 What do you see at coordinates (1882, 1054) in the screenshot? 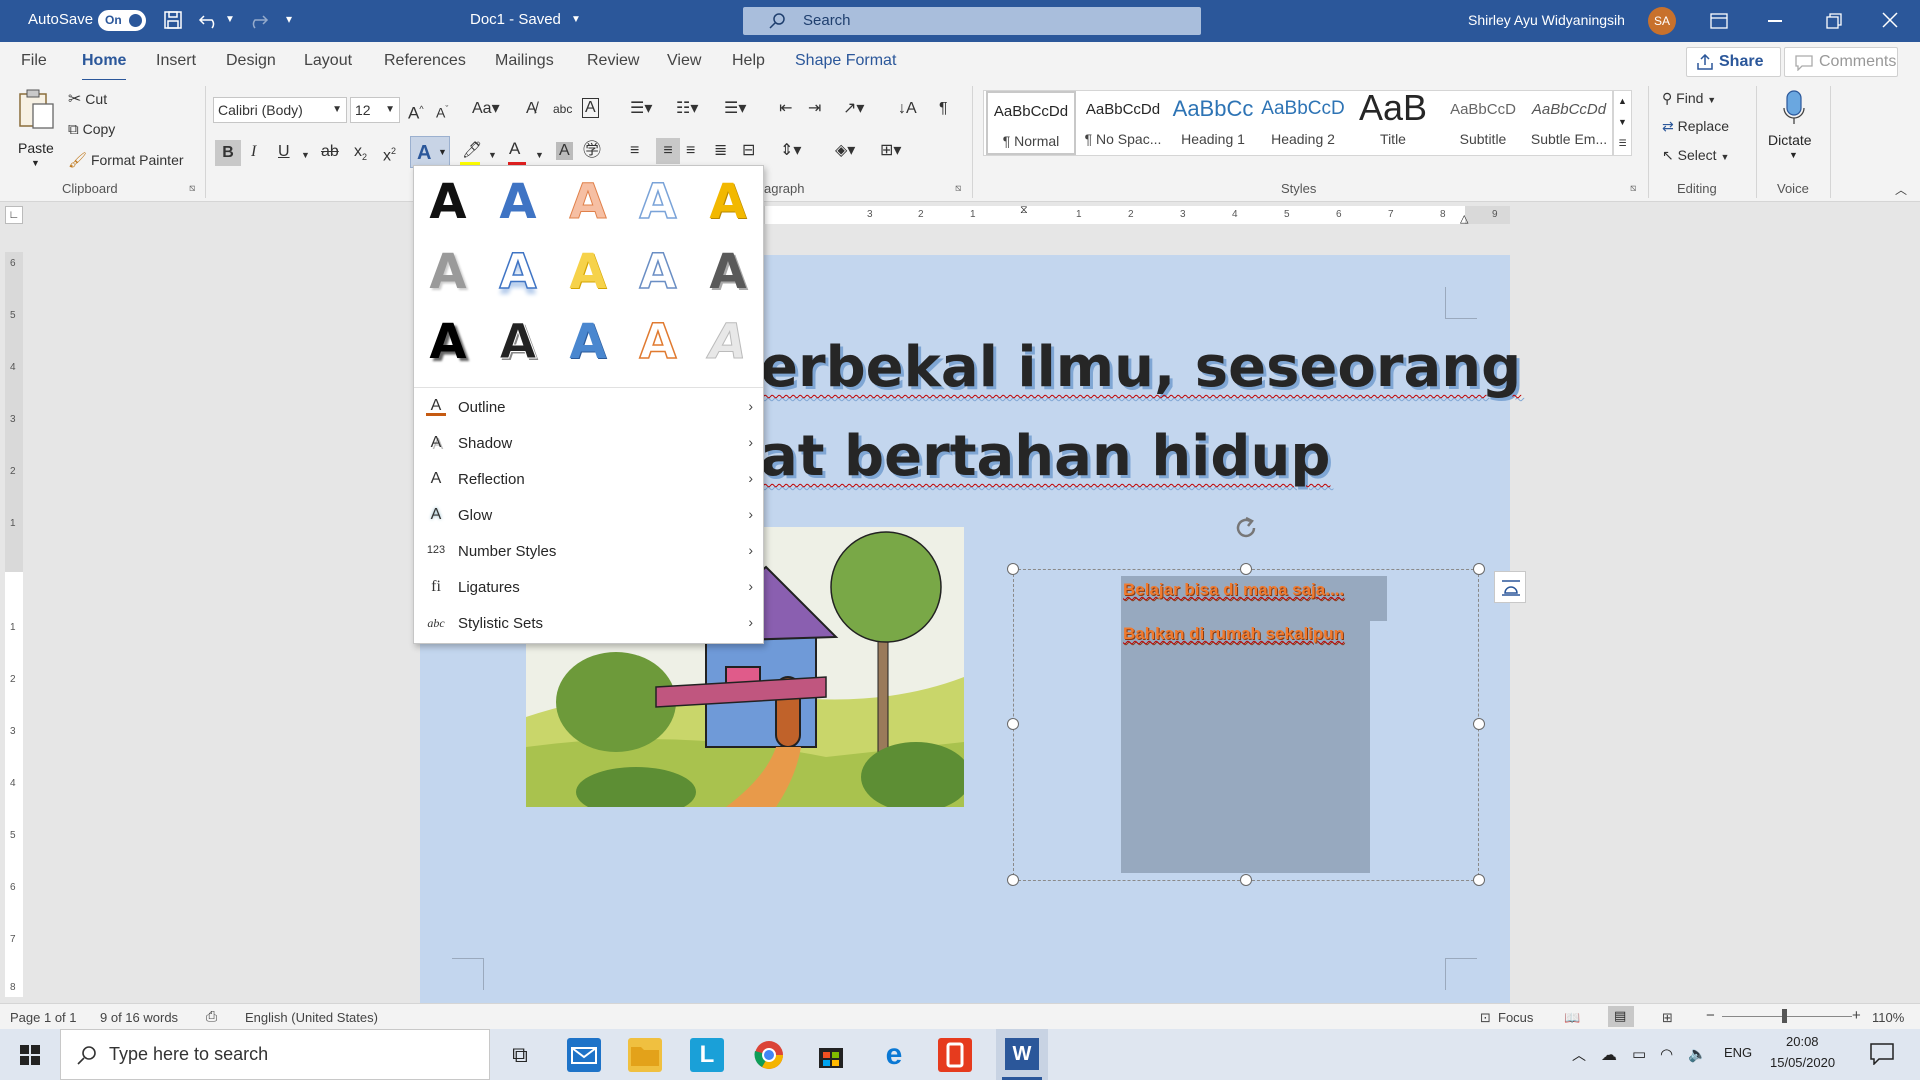
I see `notification-icon` at bounding box center [1882, 1054].